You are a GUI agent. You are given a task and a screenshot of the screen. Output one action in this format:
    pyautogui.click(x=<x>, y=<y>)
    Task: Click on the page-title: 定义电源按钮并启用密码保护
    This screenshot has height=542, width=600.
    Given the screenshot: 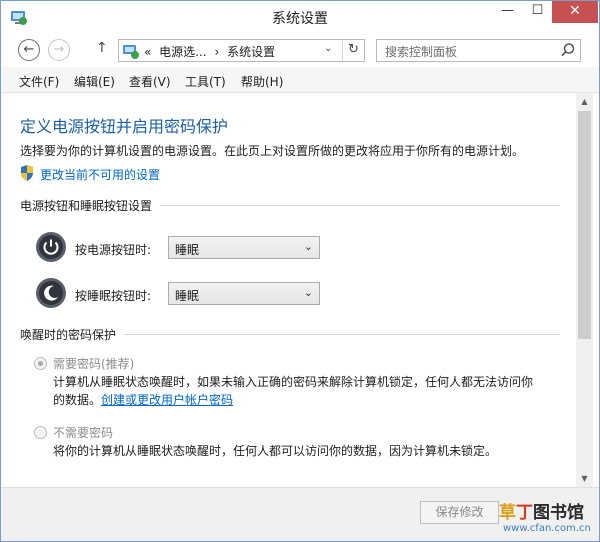 What is the action you would take?
    pyautogui.click(x=124, y=126)
    